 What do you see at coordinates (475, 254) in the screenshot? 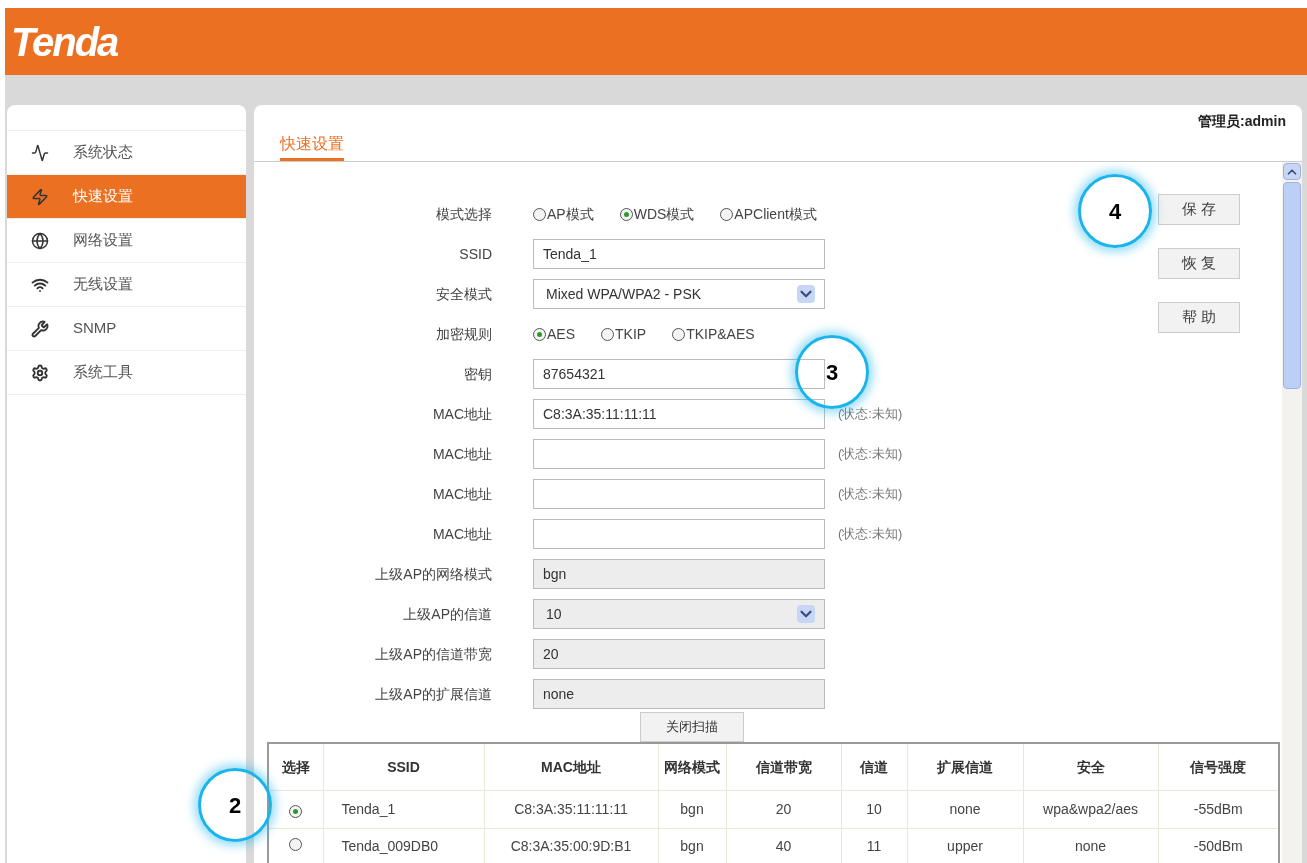
I see `field-label: SSID` at bounding box center [475, 254].